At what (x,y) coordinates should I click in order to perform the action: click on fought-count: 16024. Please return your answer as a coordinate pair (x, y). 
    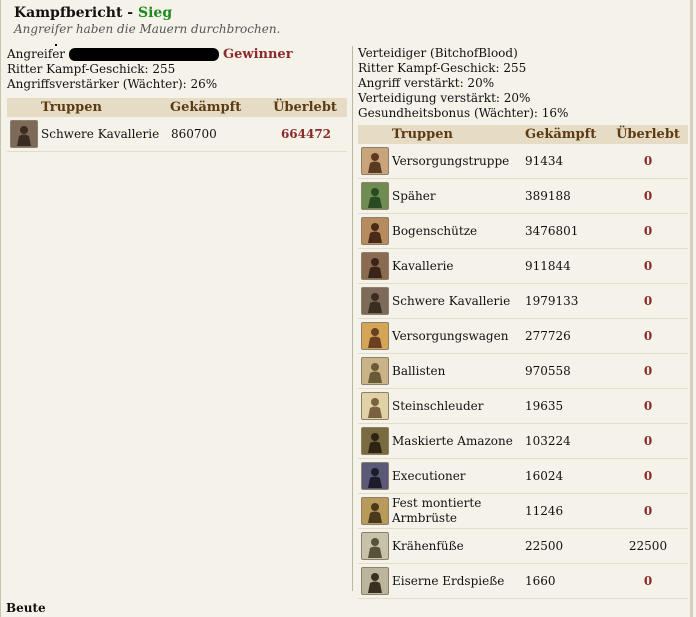
    Looking at the image, I should click on (544, 475).